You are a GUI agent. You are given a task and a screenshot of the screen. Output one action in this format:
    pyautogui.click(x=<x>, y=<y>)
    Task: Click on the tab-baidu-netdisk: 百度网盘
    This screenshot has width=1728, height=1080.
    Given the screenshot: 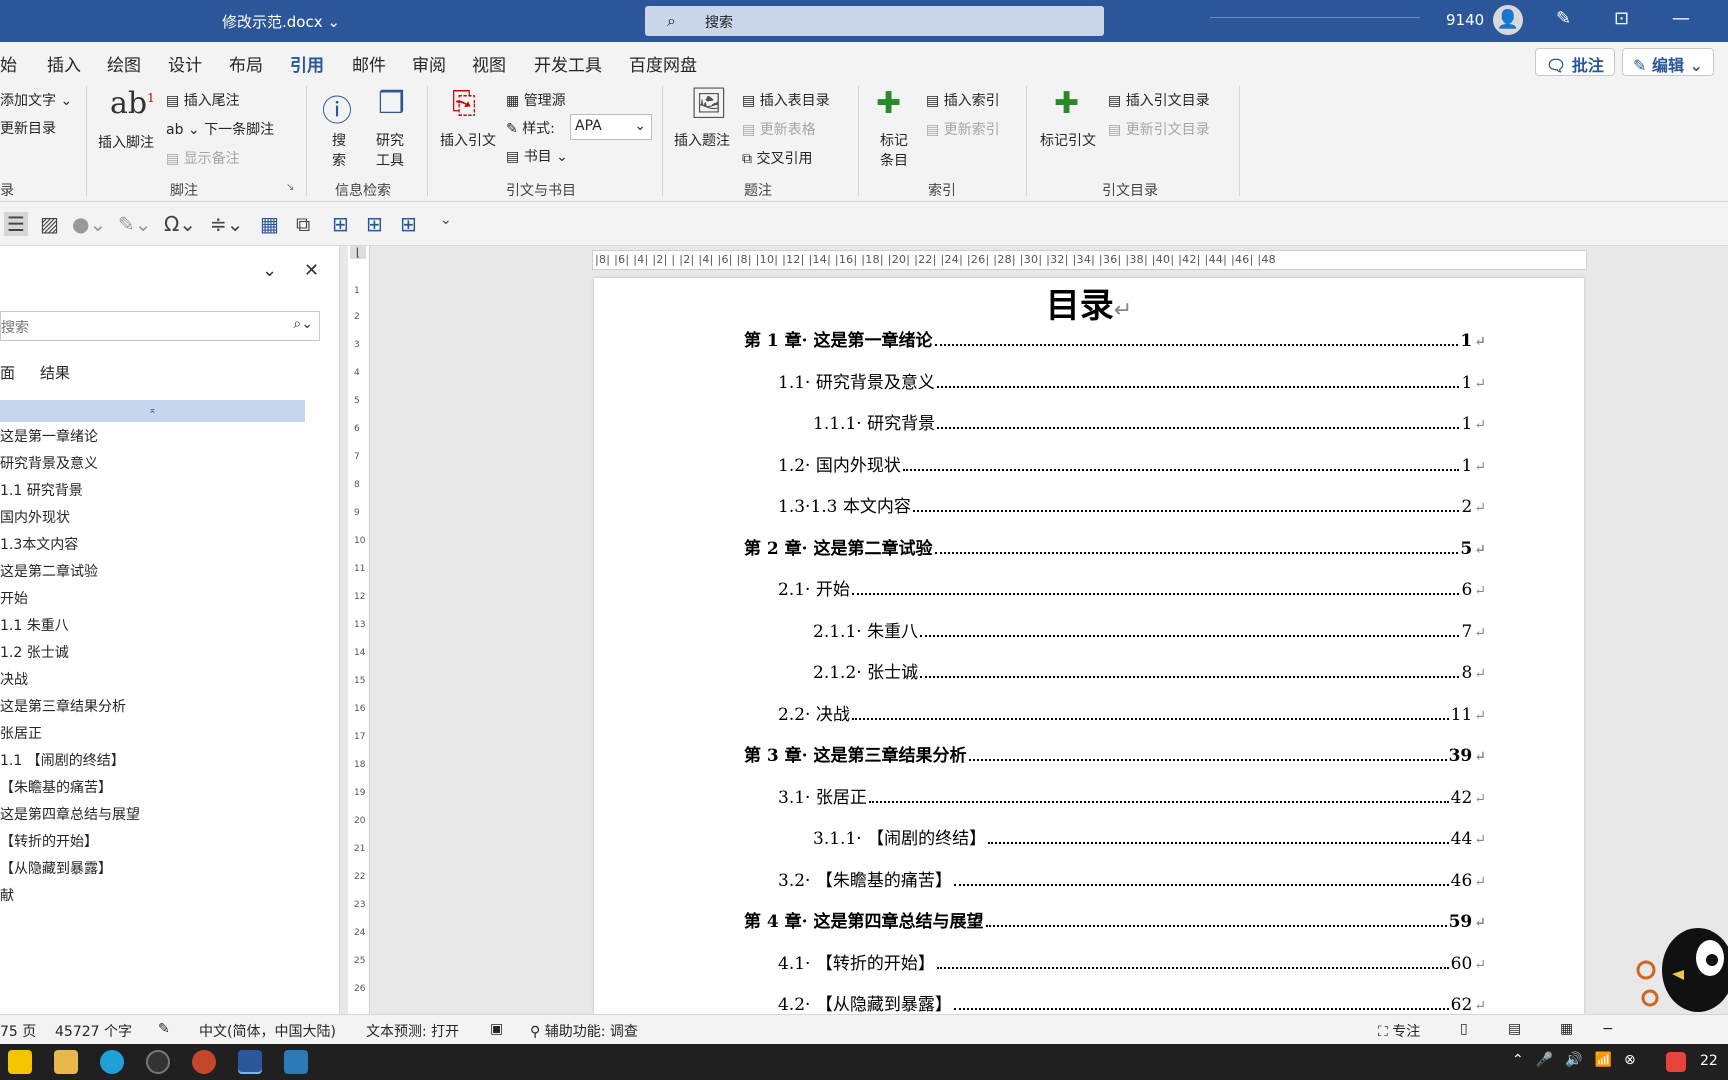 What is the action you would take?
    pyautogui.click(x=663, y=63)
    